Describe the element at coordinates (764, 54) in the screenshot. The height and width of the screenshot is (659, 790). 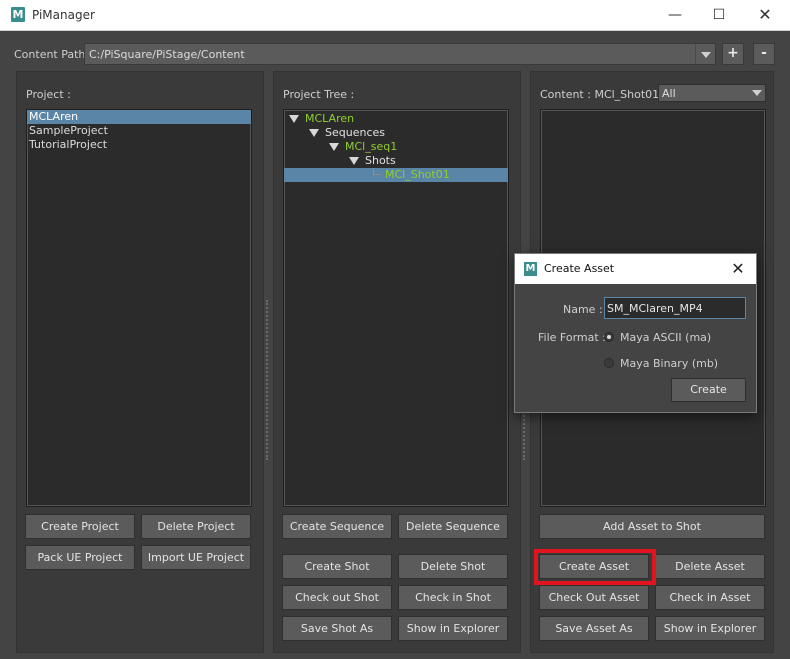
I see `remove-path-button: -` at that location.